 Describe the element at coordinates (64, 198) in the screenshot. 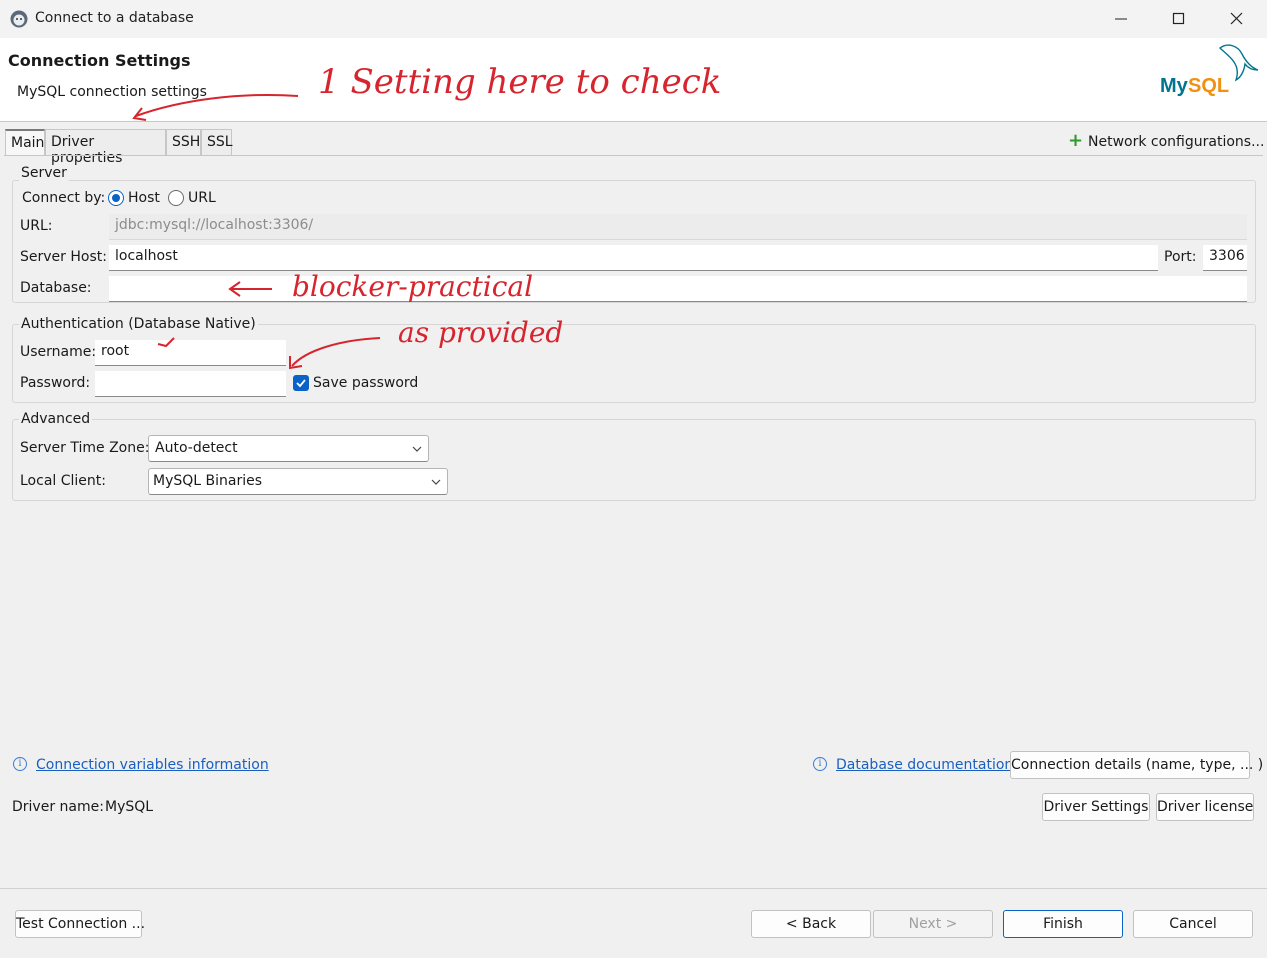

I see `connect-by-label: Connect by:` at that location.